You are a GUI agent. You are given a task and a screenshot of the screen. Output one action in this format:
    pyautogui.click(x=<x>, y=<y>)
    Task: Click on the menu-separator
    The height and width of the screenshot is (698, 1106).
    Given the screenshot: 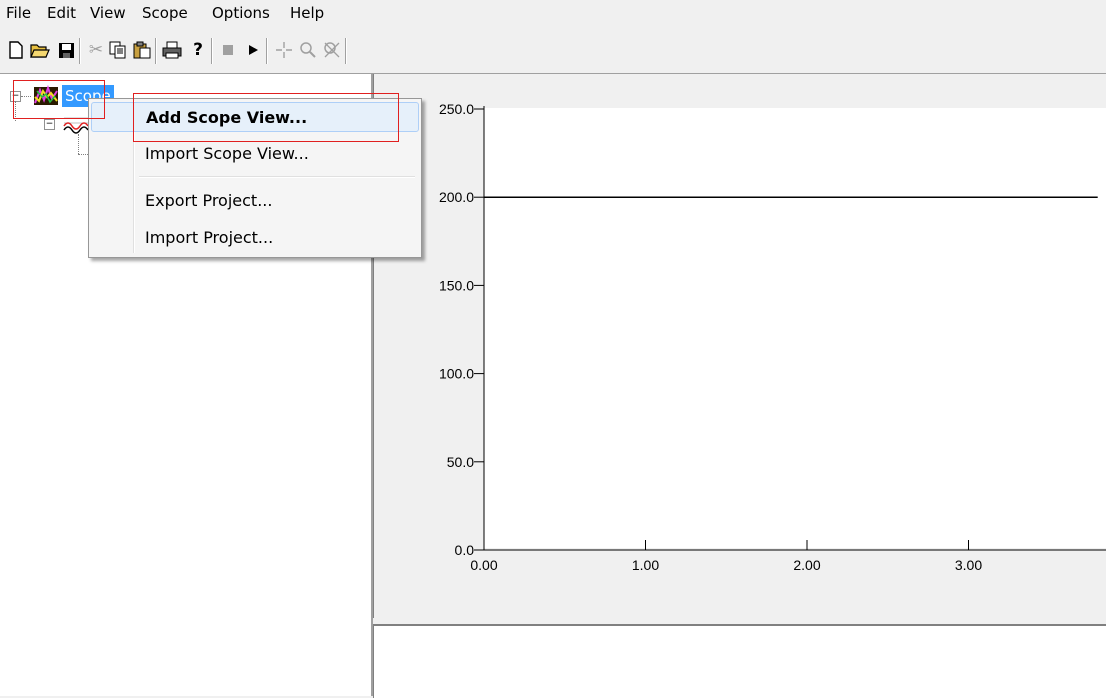 What is the action you would take?
    pyautogui.click(x=277, y=177)
    